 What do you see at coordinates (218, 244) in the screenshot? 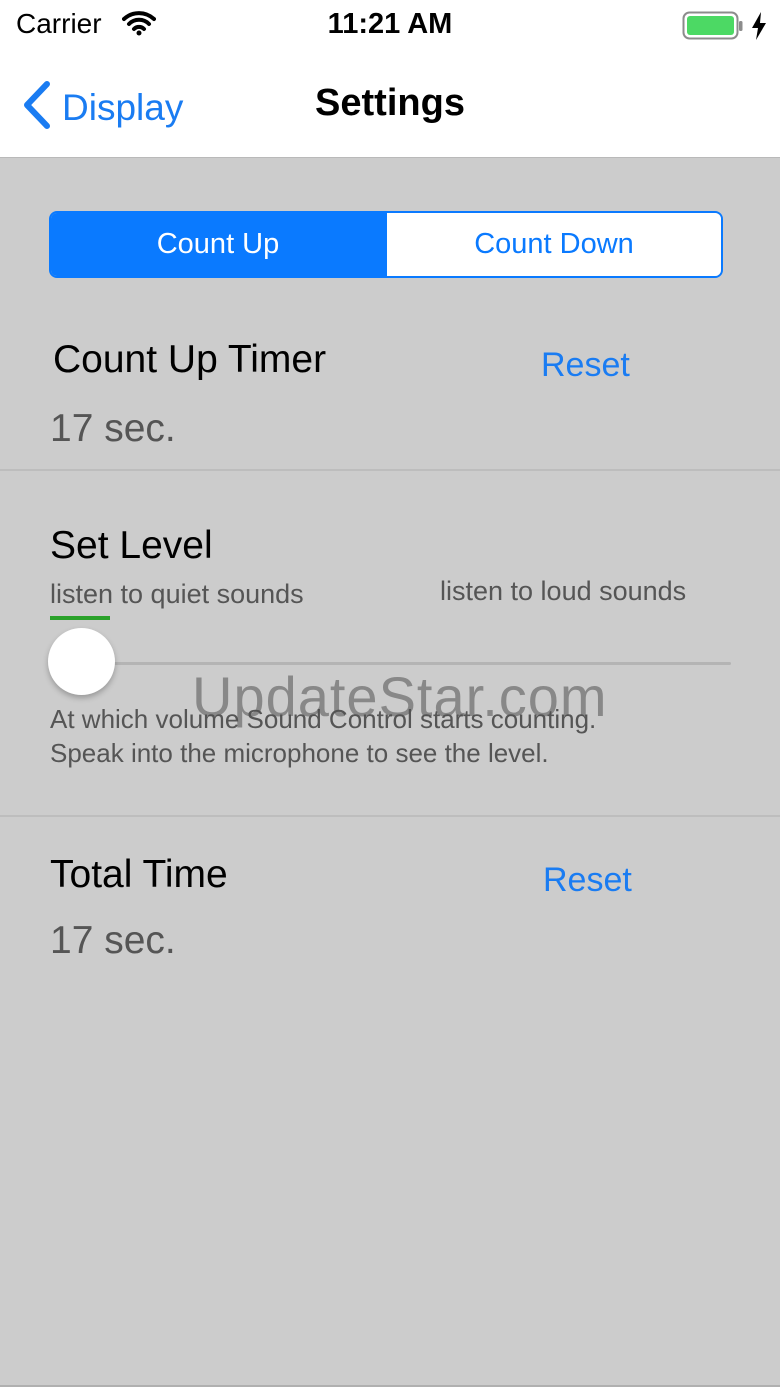
I see `segment-count-up: Count Up` at bounding box center [218, 244].